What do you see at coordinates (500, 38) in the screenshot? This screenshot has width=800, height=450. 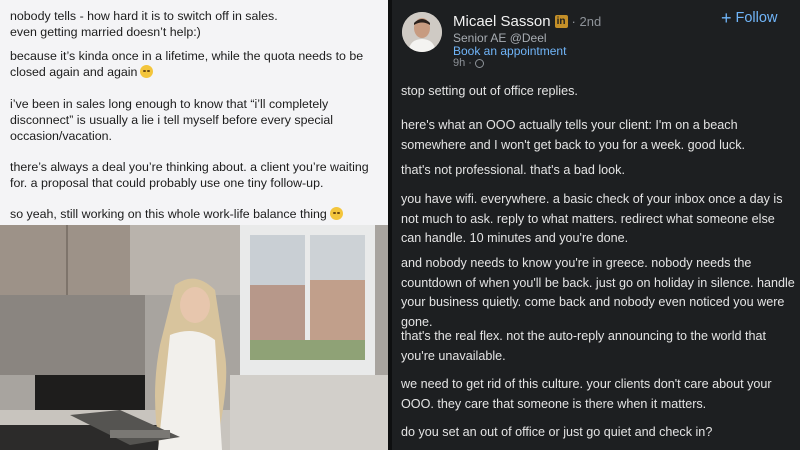 I see `author-headline: Senior AE @Deel` at bounding box center [500, 38].